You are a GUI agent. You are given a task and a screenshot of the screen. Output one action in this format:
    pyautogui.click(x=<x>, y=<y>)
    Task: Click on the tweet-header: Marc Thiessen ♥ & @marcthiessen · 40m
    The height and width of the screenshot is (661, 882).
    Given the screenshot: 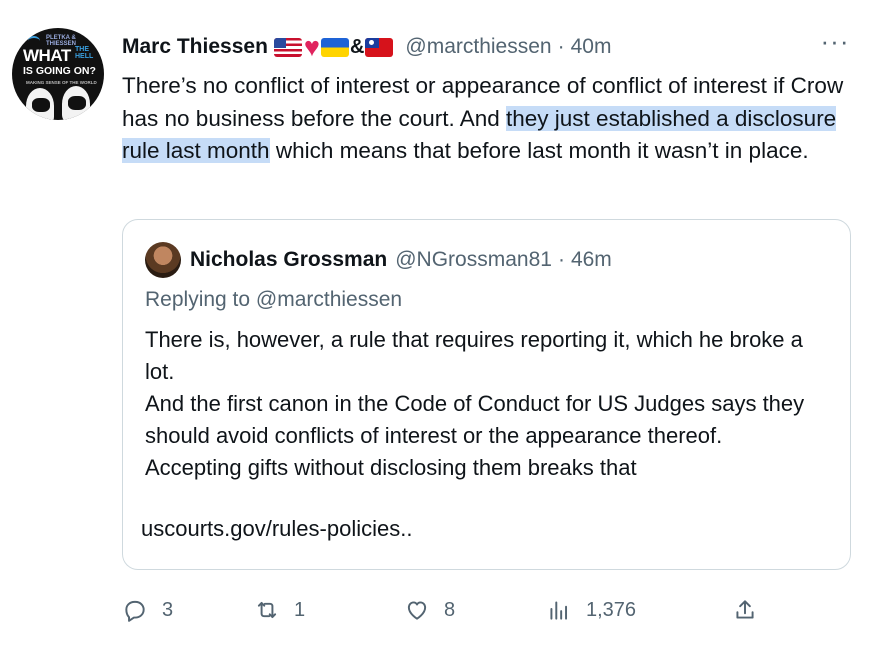 What is the action you would take?
    pyautogui.click(x=366, y=47)
    